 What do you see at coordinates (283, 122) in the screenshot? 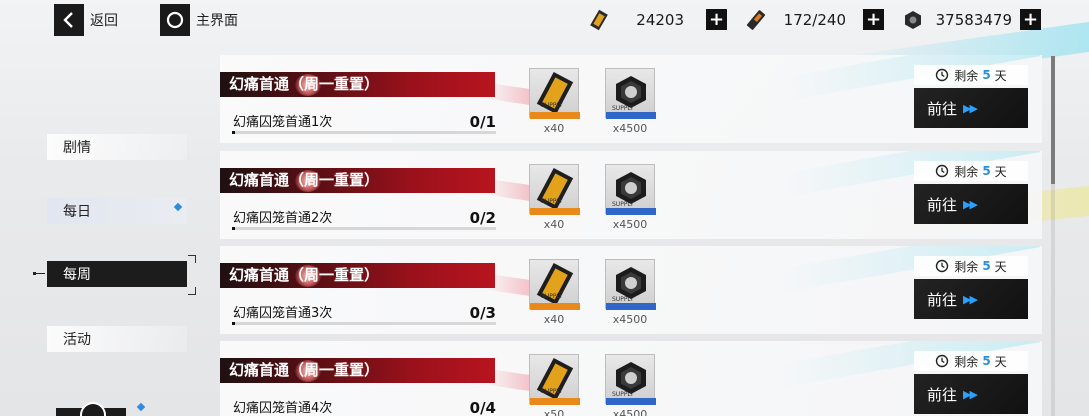
I see `task-name: 幻痛囚笼首通1次` at bounding box center [283, 122].